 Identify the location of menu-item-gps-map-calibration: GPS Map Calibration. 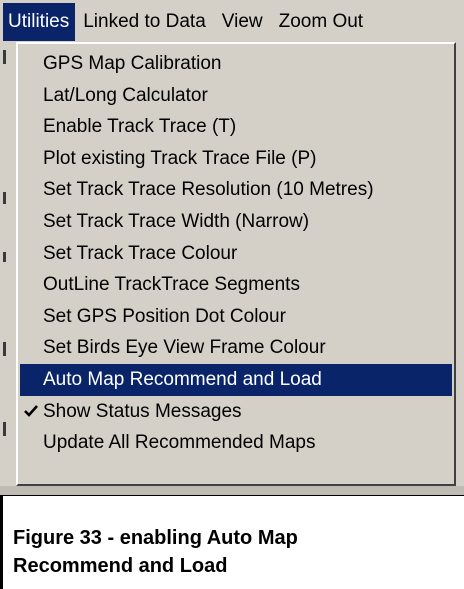
(236, 64).